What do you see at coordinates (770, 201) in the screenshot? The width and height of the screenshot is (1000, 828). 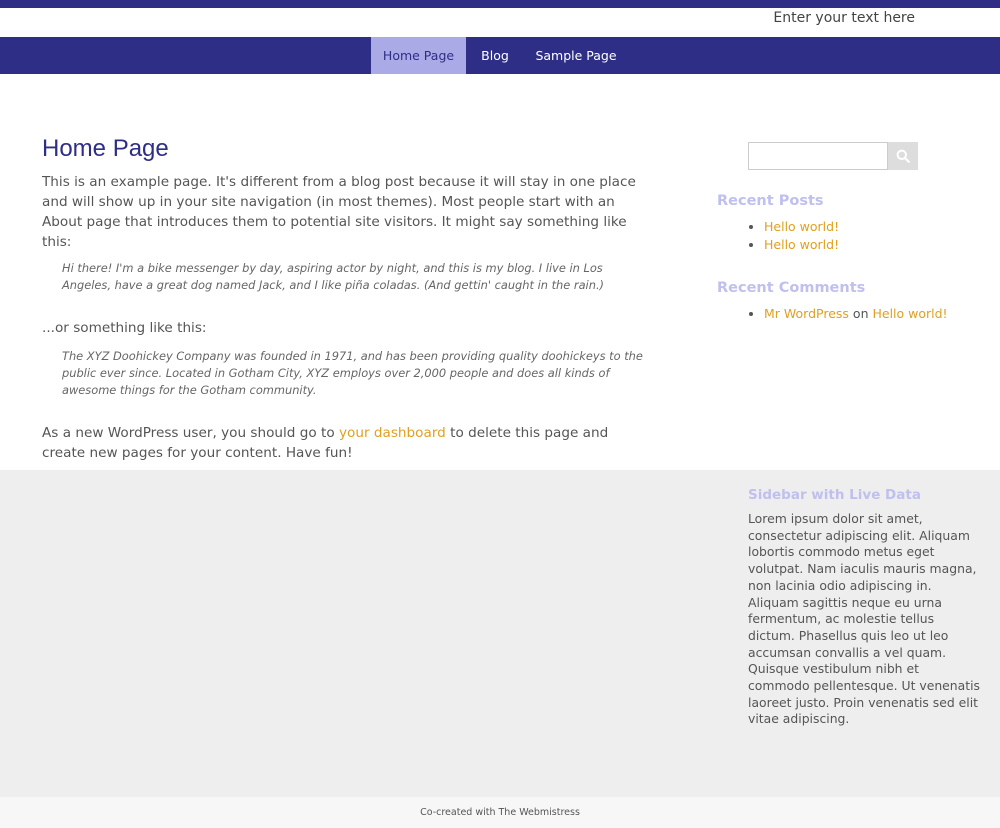 I see `recent-posts-title: Recent Posts` at bounding box center [770, 201].